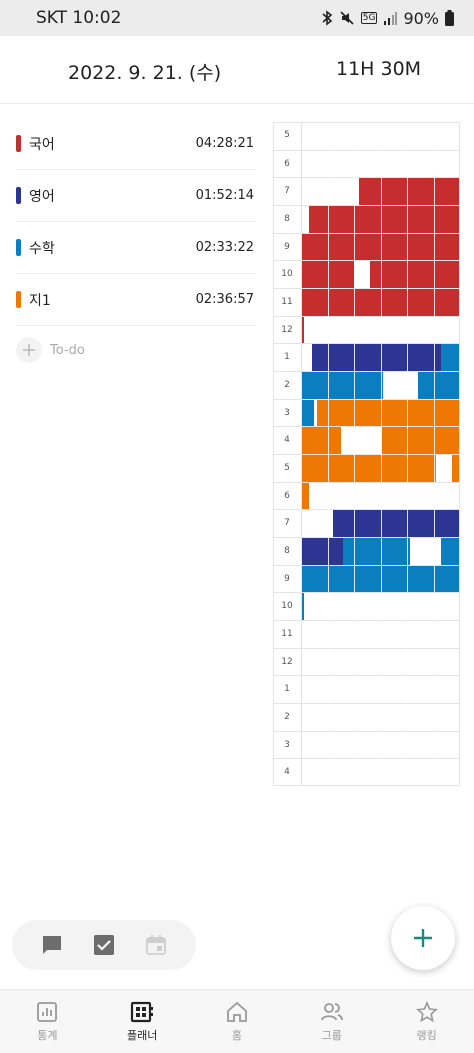 The image size is (474, 1053). What do you see at coordinates (426, 1011) in the screenshot?
I see `star-icon` at bounding box center [426, 1011].